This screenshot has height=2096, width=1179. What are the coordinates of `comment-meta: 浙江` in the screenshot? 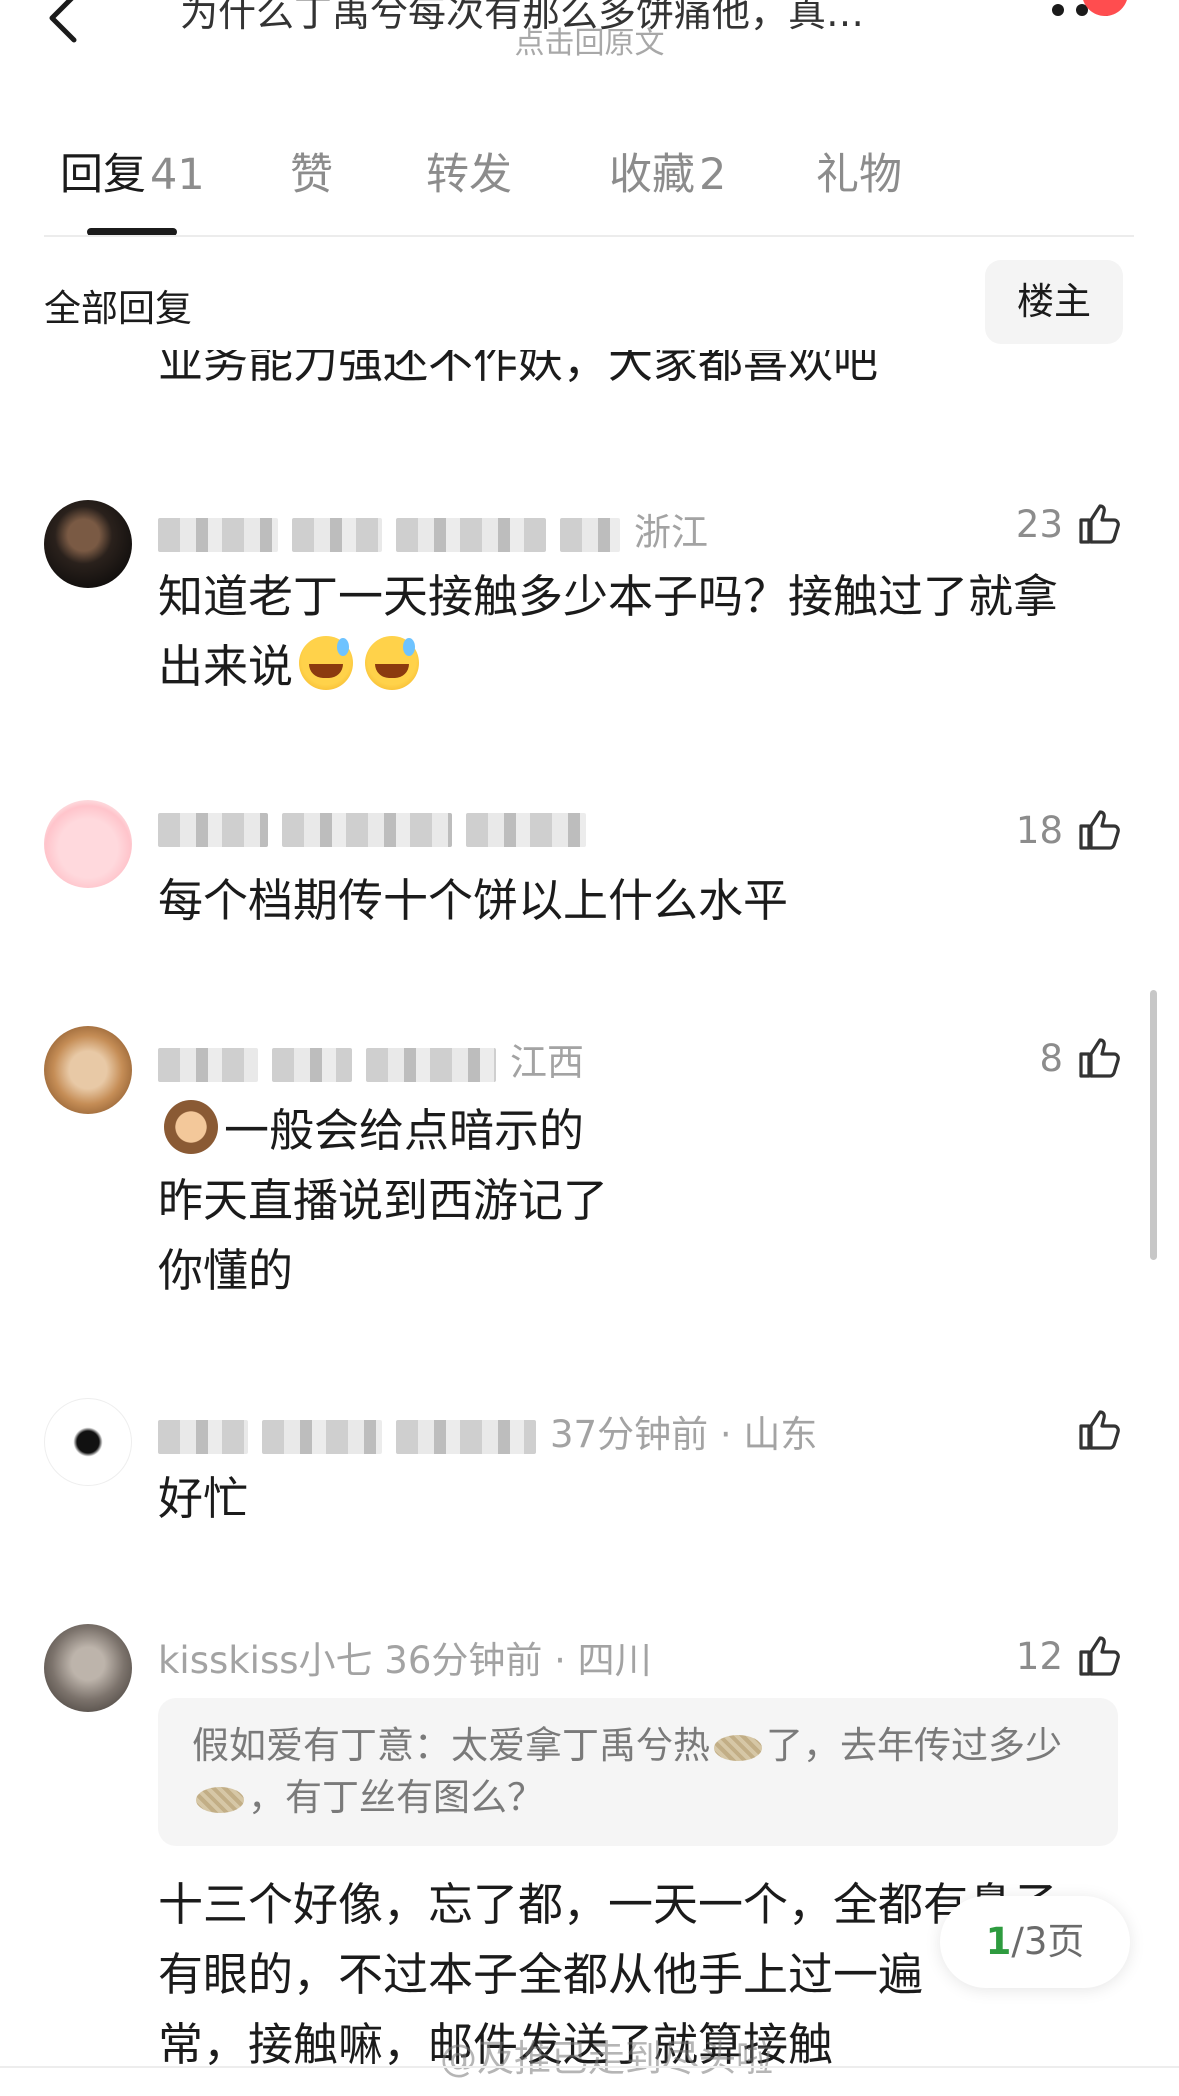 It's located at (433, 529).